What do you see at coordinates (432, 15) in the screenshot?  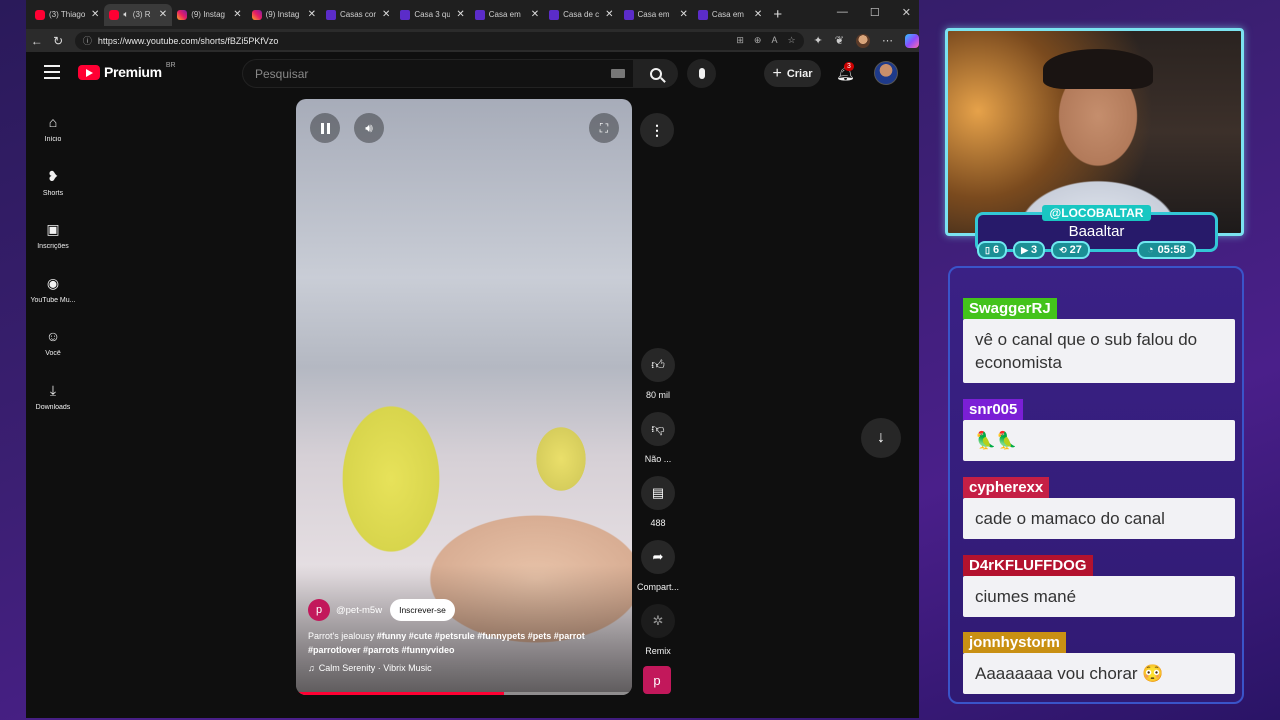 I see `browser-tab: Casa 3 qu ✕` at bounding box center [432, 15].